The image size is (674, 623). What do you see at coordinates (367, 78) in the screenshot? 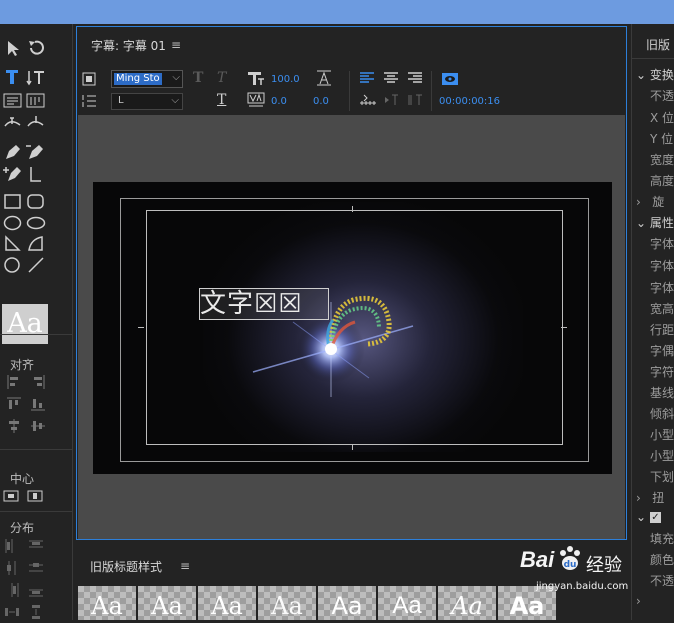
I see `align-left-text-icon` at bounding box center [367, 78].